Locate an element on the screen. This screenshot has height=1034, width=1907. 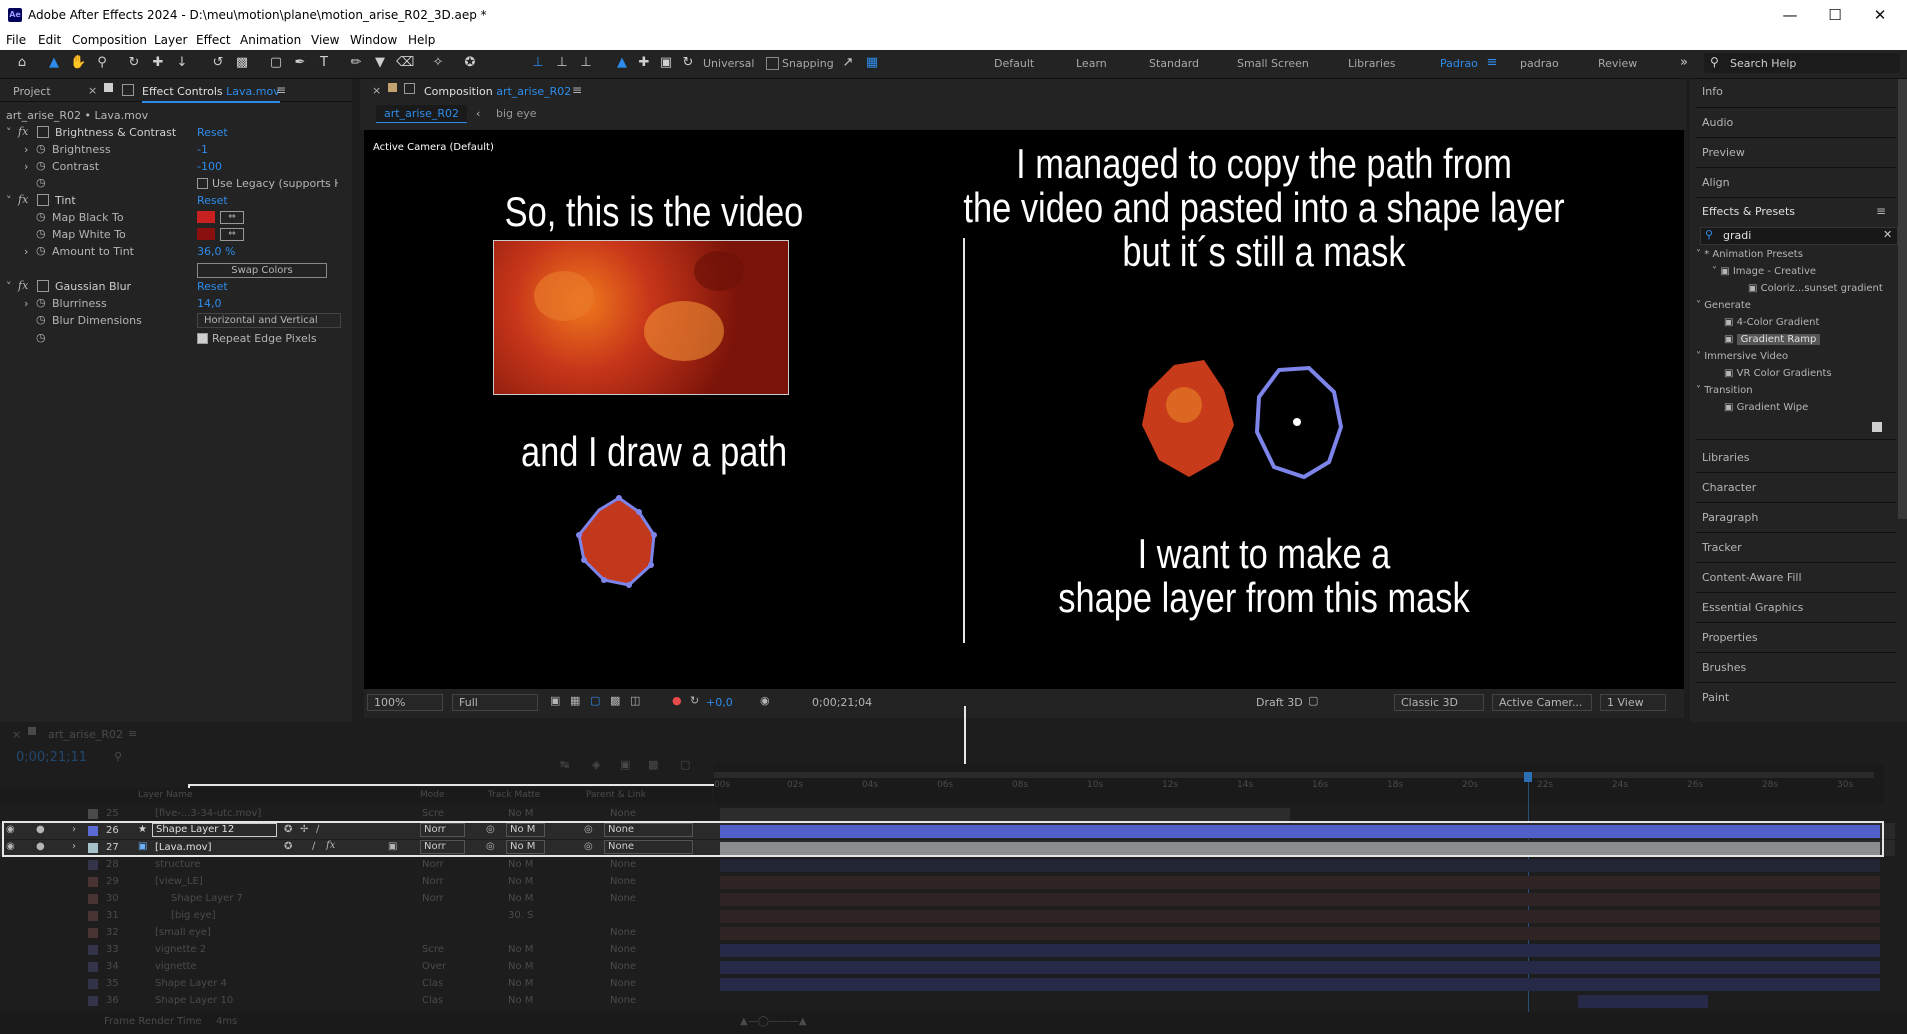
tab-effect-controls: Effect Controls Lava.mov is located at coordinates (211, 94).